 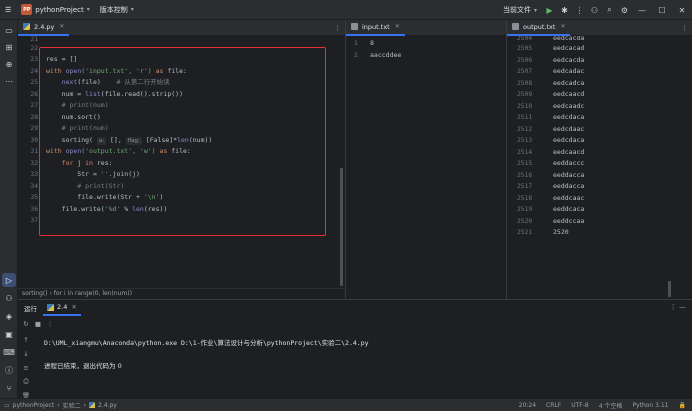 I want to click on code-line: # print(num), so click(x=77, y=105).